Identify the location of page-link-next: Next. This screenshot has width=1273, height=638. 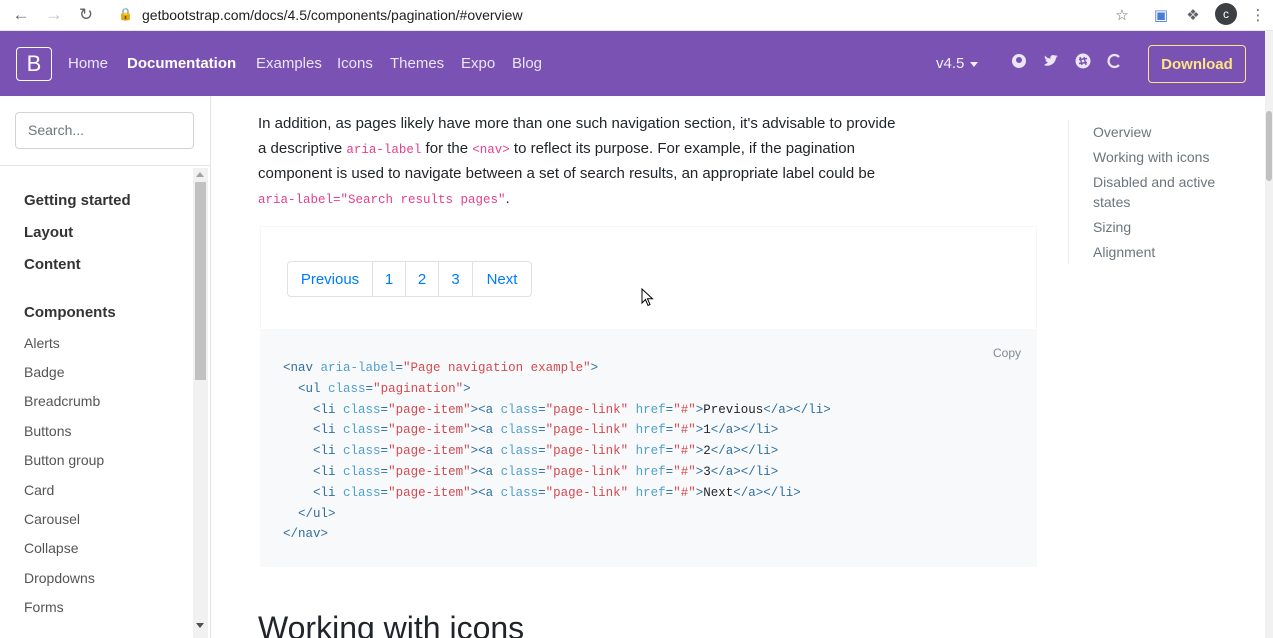
(502, 279).